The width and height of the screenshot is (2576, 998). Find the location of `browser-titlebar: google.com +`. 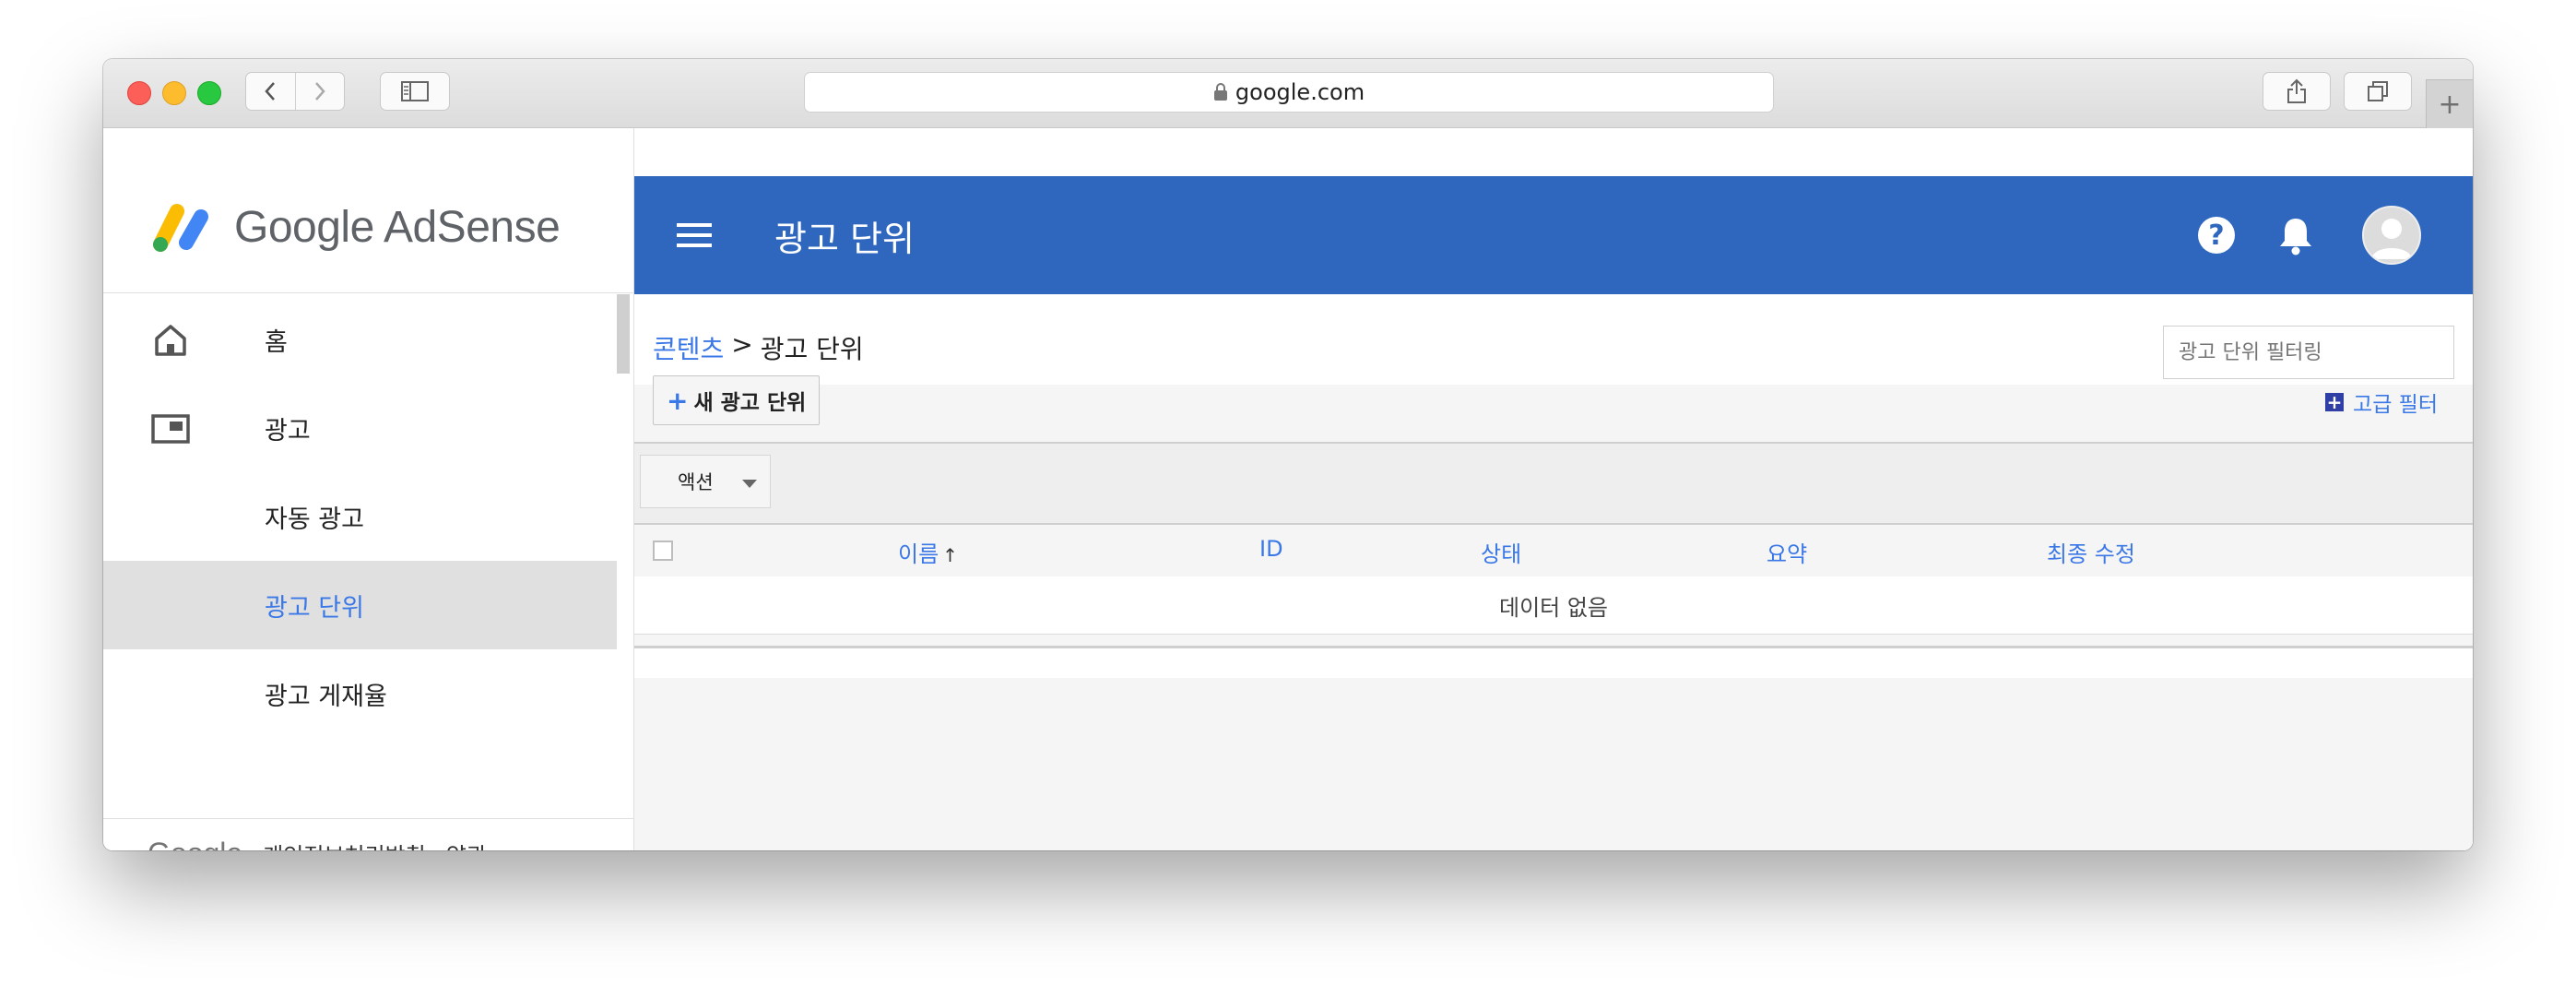

browser-titlebar: google.com + is located at coordinates (1288, 94).